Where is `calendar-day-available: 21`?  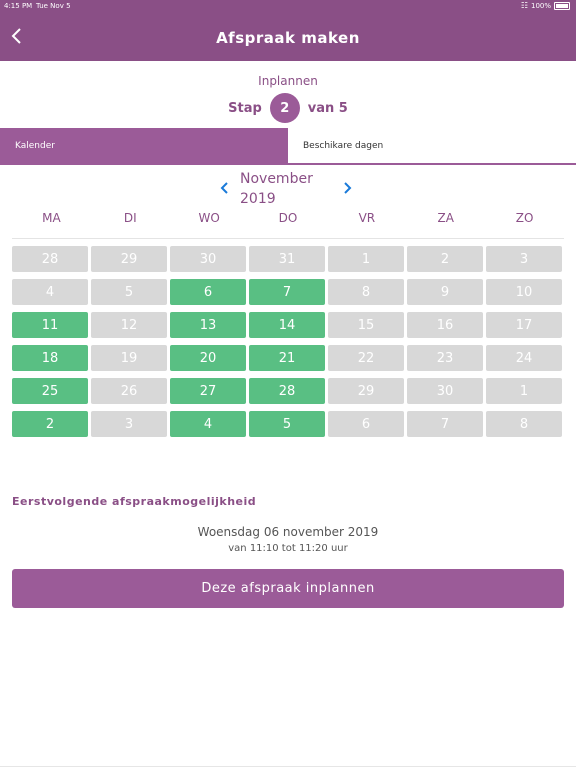 calendar-day-available: 21 is located at coordinates (287, 358).